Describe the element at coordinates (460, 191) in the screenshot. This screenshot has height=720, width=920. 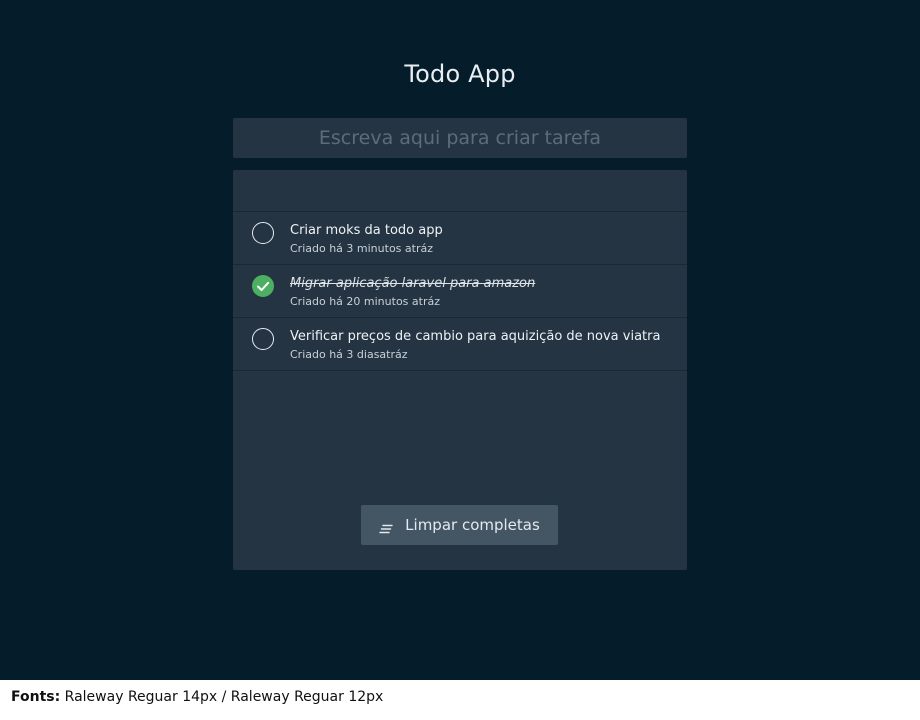
I see `task-panel-header` at that location.